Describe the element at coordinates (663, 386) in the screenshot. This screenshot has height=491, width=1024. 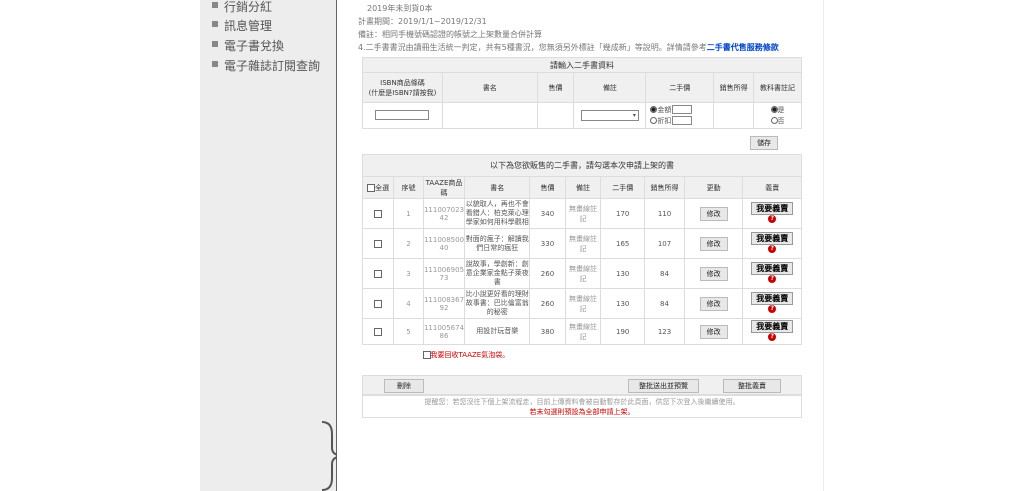
I see `batch-submit-button: 整批送出並預覽` at that location.